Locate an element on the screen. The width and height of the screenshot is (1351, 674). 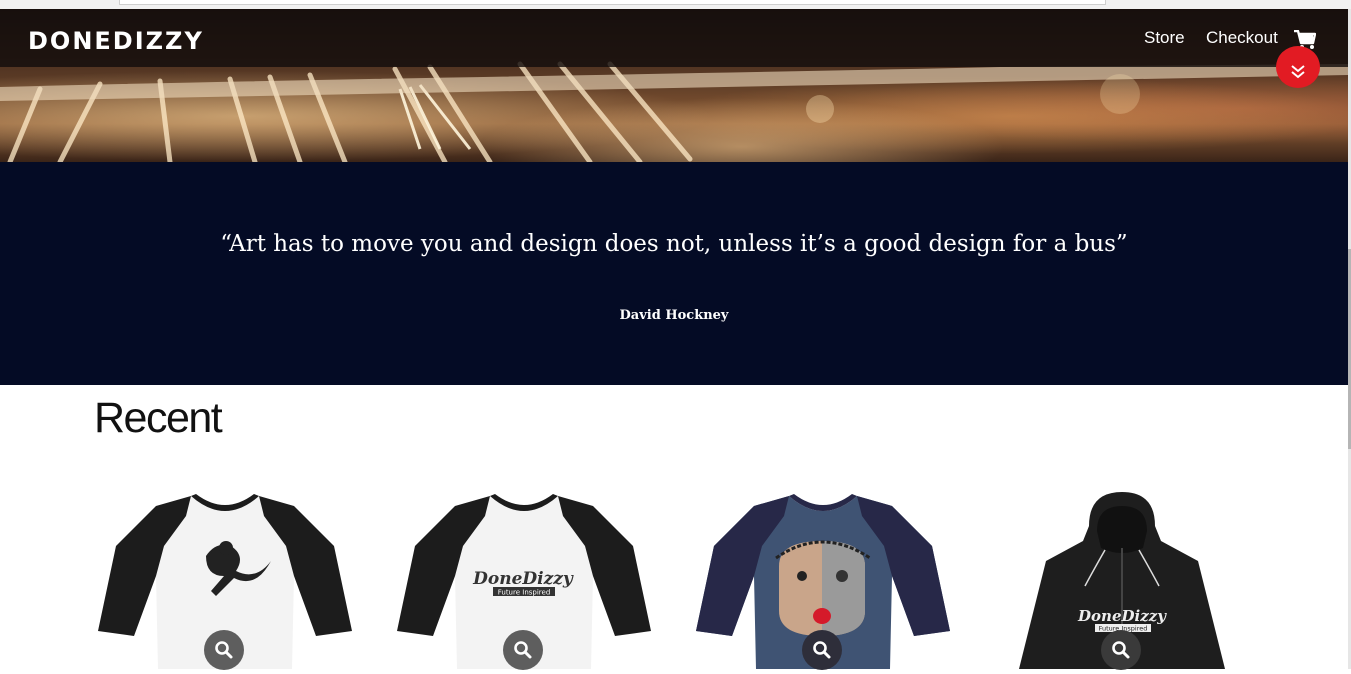
quote-author: David Hockney is located at coordinates (674, 315).